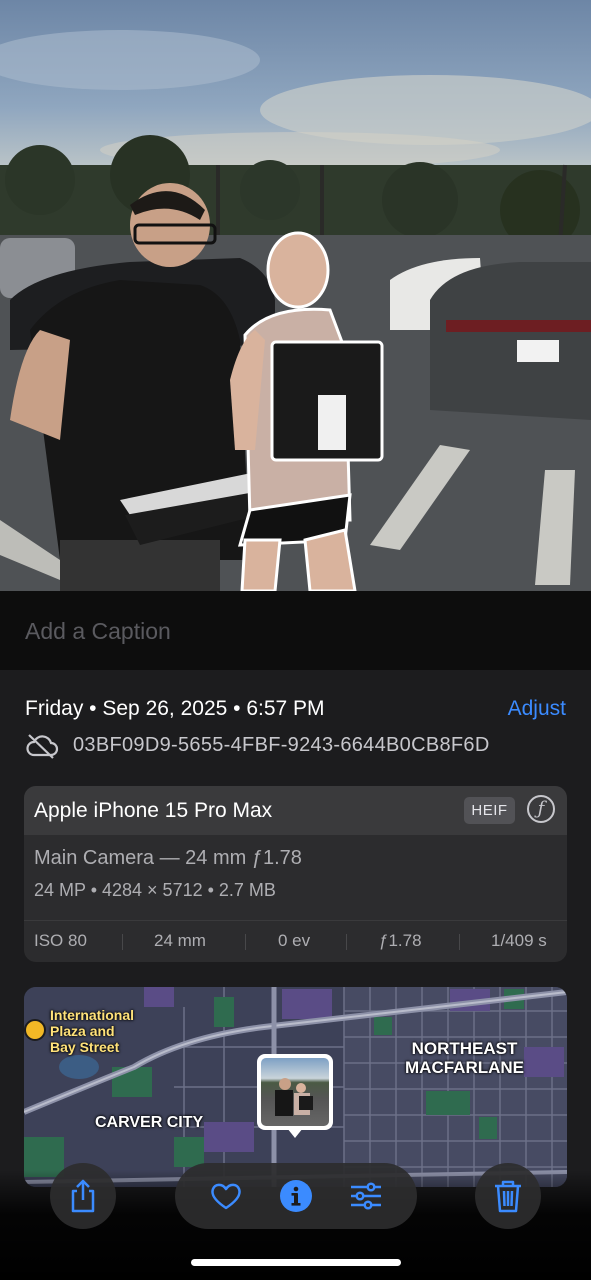 This screenshot has width=591, height=1280. What do you see at coordinates (296, 1262) in the screenshot?
I see `home-indicator` at bounding box center [296, 1262].